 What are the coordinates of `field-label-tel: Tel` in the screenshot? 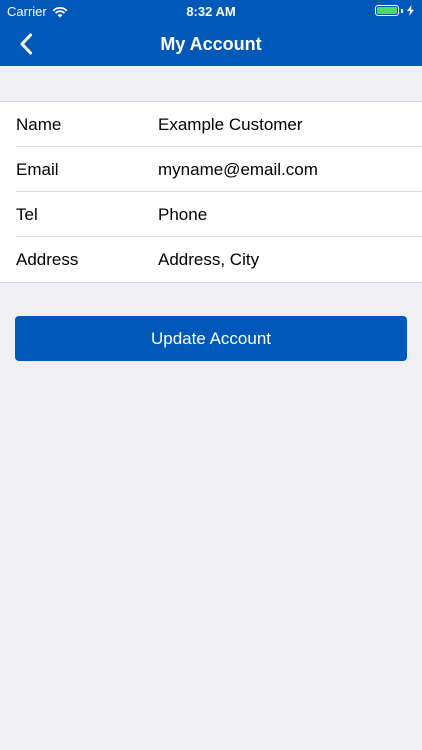 It's located at (27, 214).